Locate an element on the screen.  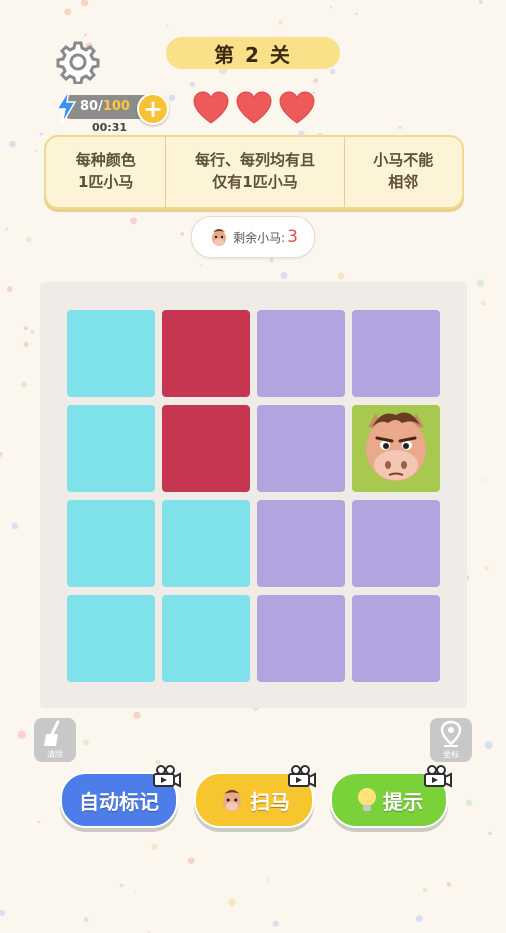
broom-icon is located at coordinates (52, 733).